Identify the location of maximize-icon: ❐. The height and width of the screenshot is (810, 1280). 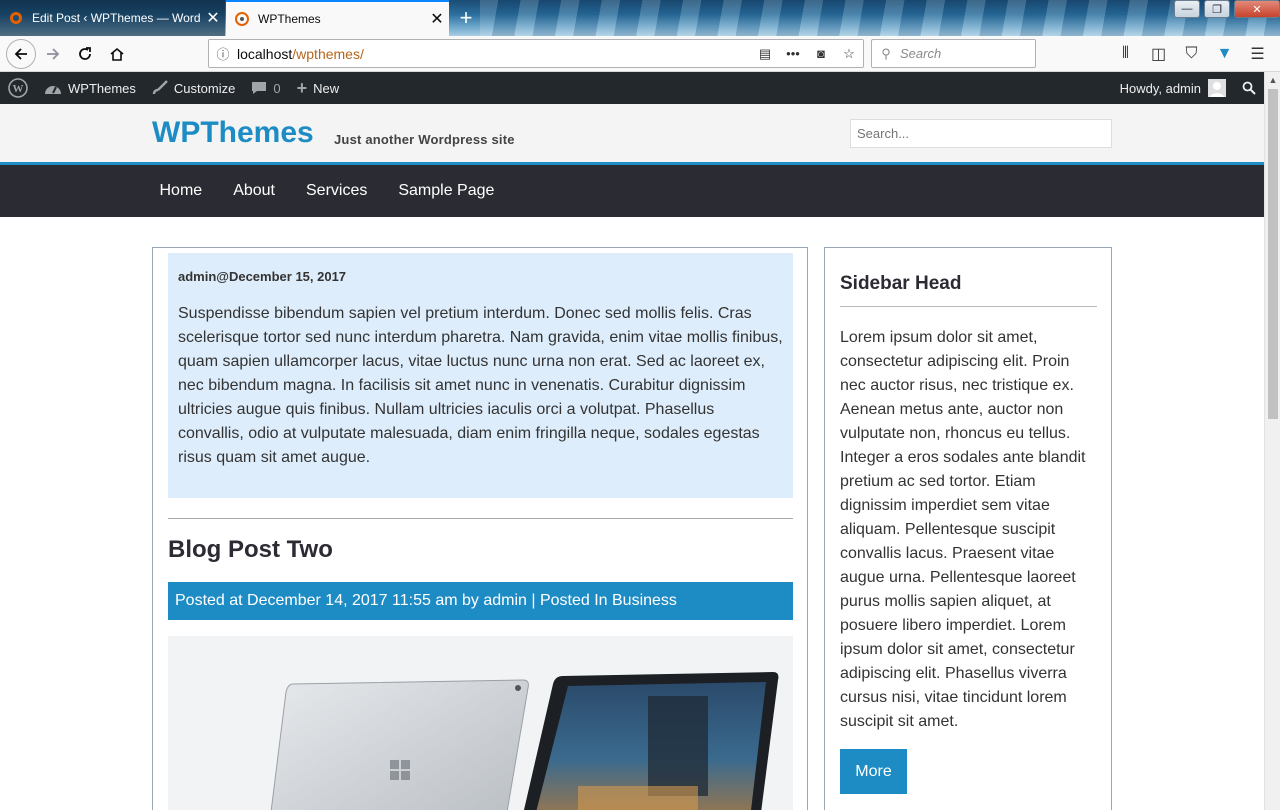
(1217, 9).